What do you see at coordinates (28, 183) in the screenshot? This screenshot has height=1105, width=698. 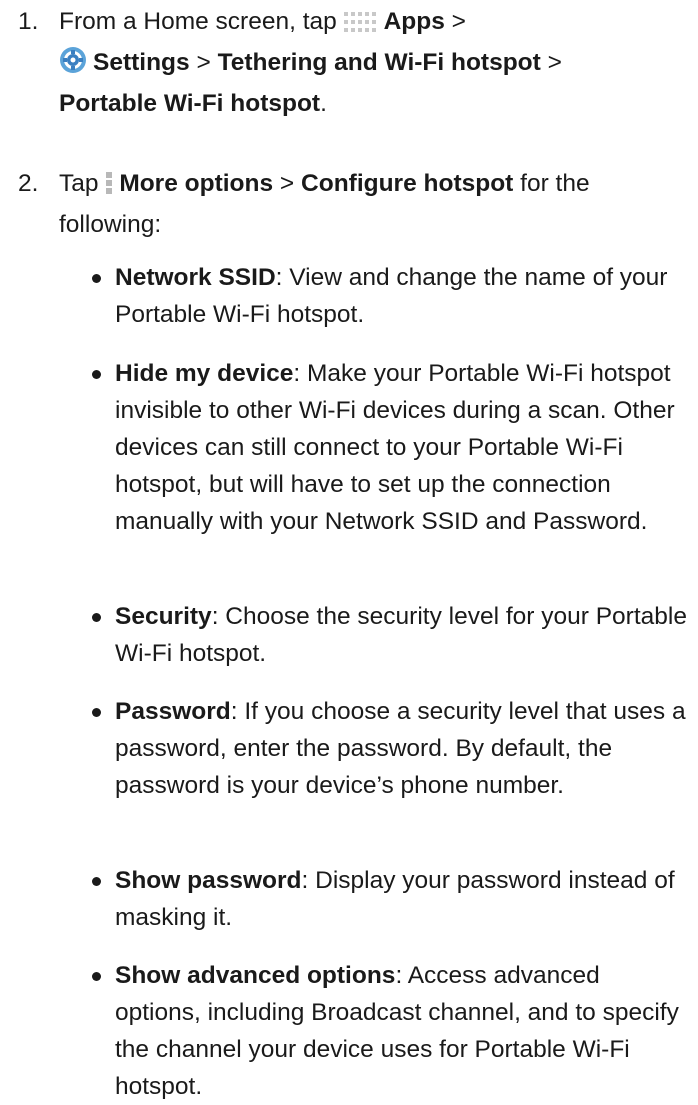 I see `step-number: 2.` at bounding box center [28, 183].